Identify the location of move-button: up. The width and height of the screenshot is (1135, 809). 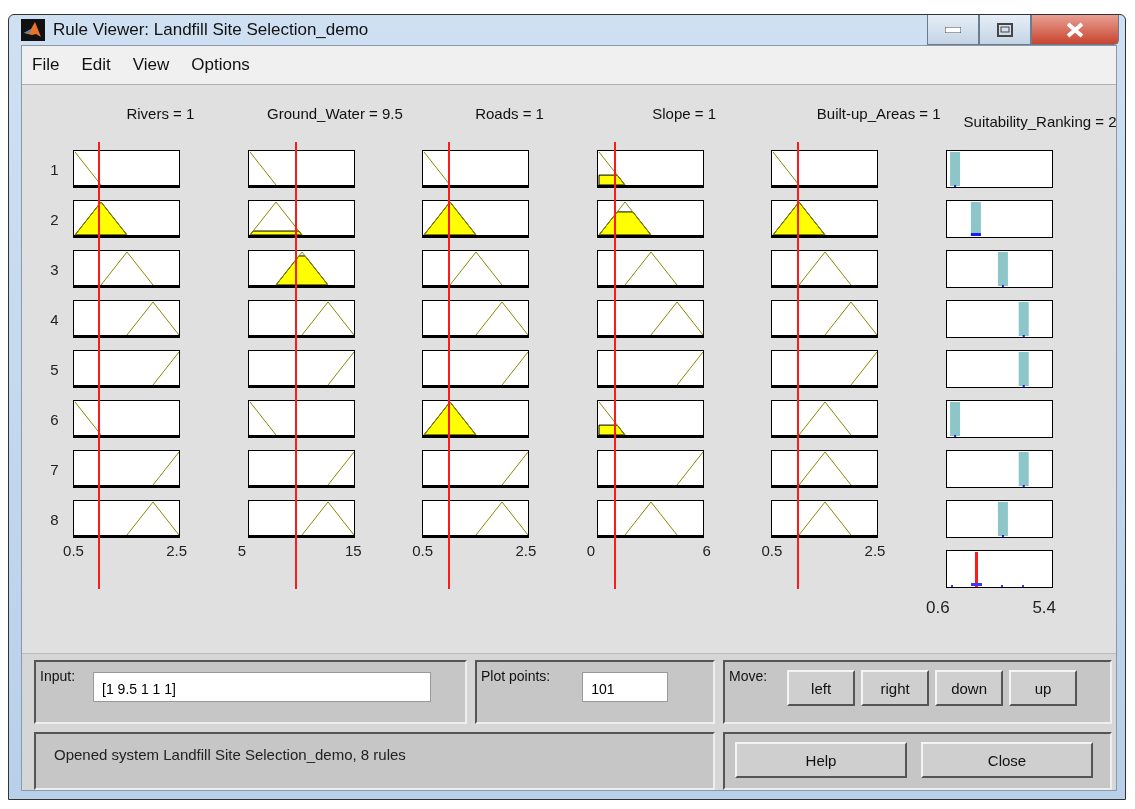
(1043, 688).